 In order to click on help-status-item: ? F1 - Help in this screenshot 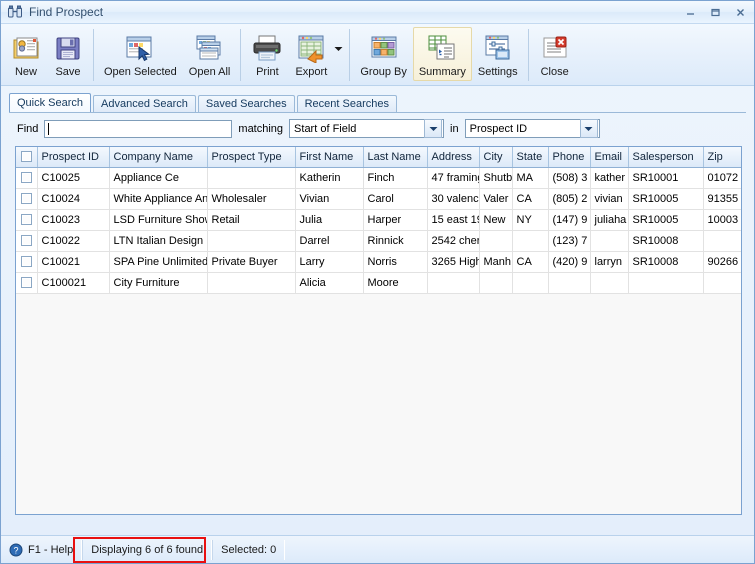, I will do `click(44, 549)`.